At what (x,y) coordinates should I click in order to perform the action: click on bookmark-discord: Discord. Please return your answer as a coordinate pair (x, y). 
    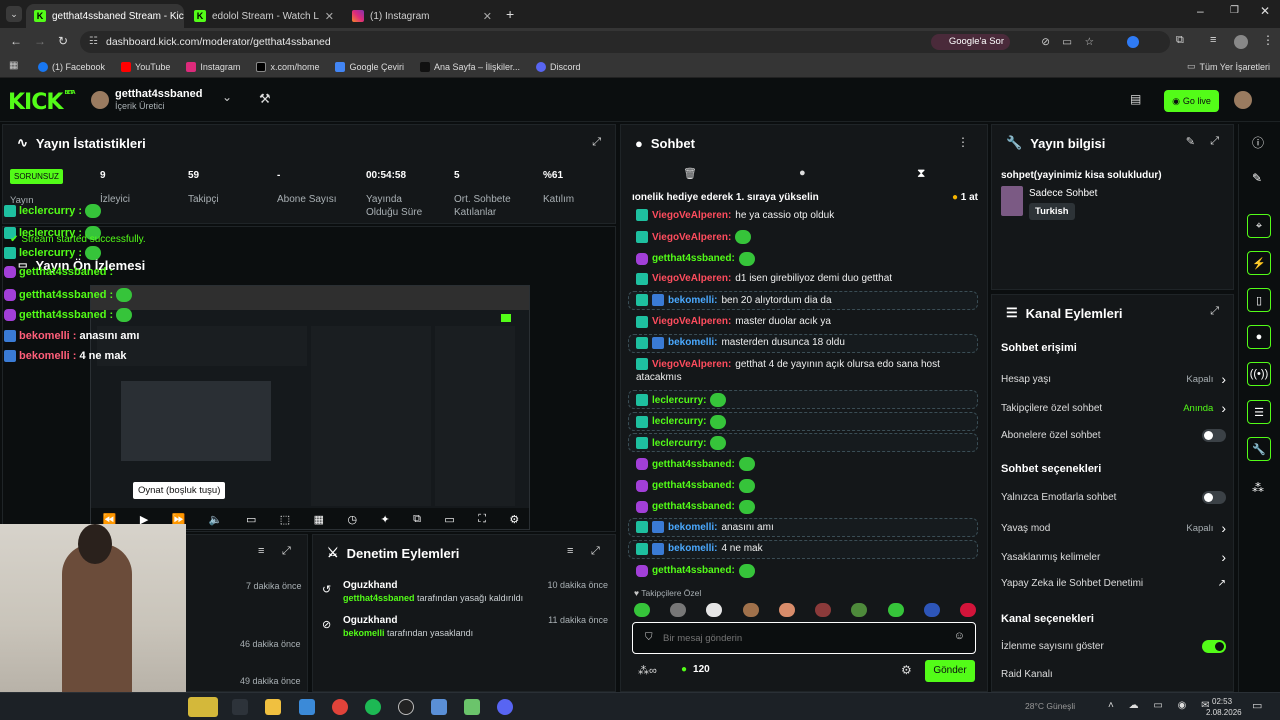
    Looking at the image, I should click on (558, 66).